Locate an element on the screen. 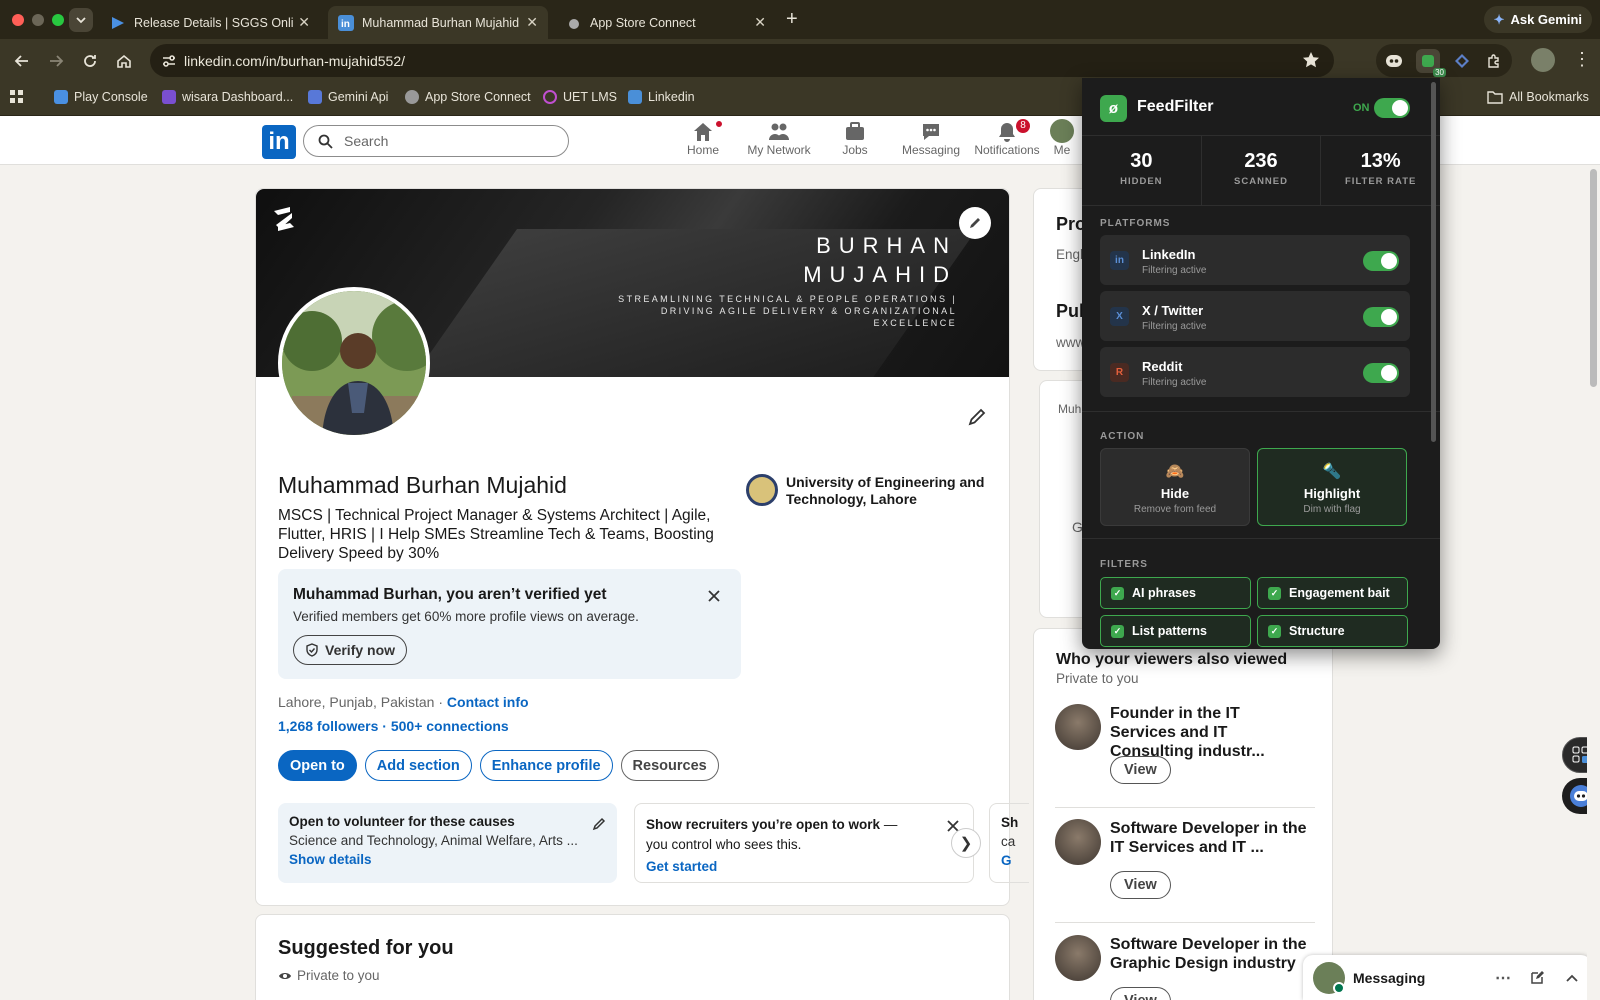 Image resolution: width=1600 pixels, height=1000 pixels. more-options-icon: ⋯ is located at coordinates (1503, 978).